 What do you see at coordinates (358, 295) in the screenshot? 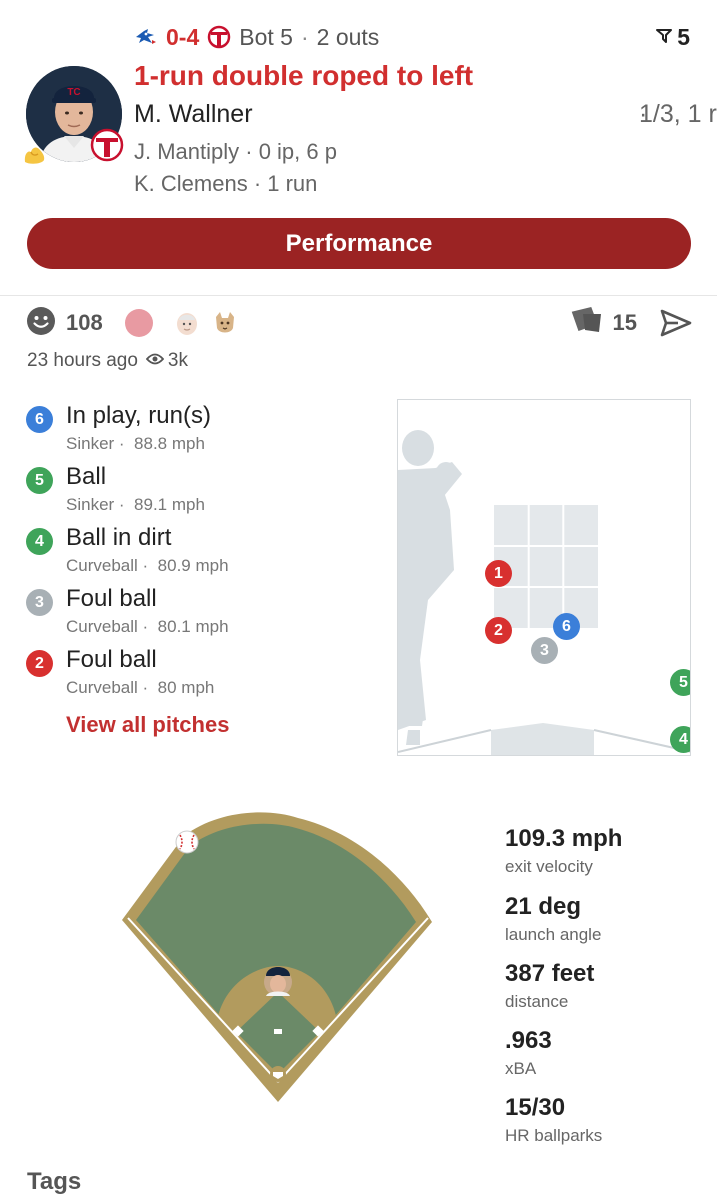
I see `divider` at bounding box center [358, 295].